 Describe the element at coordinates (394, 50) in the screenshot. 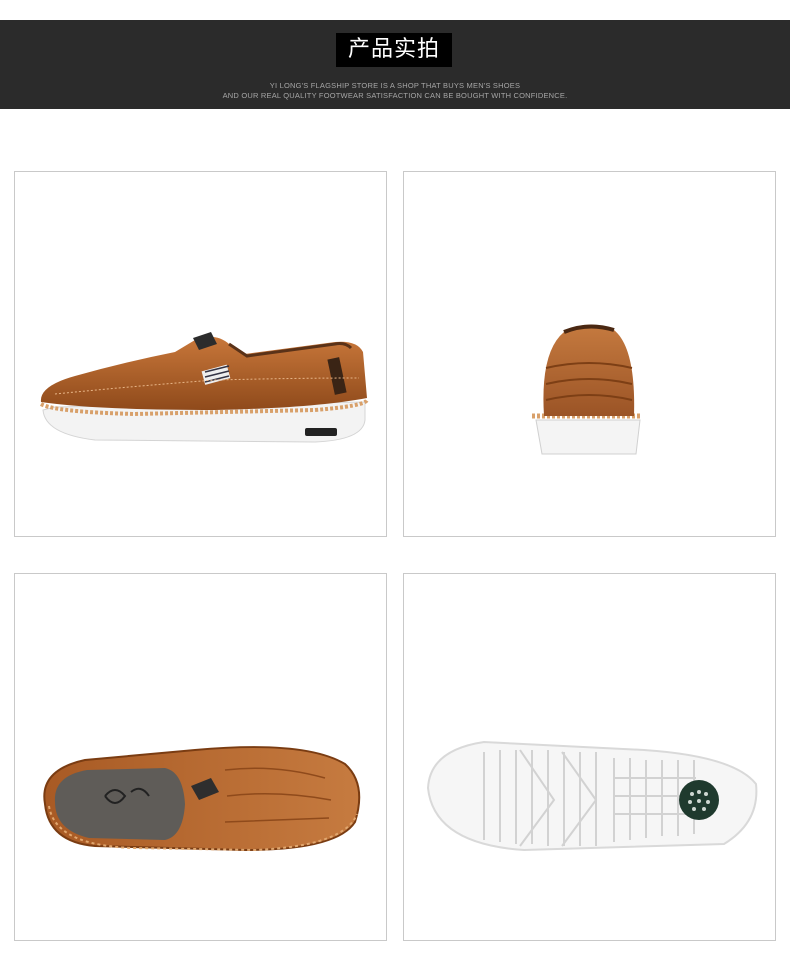

I see `section-title: 产品实拍` at that location.